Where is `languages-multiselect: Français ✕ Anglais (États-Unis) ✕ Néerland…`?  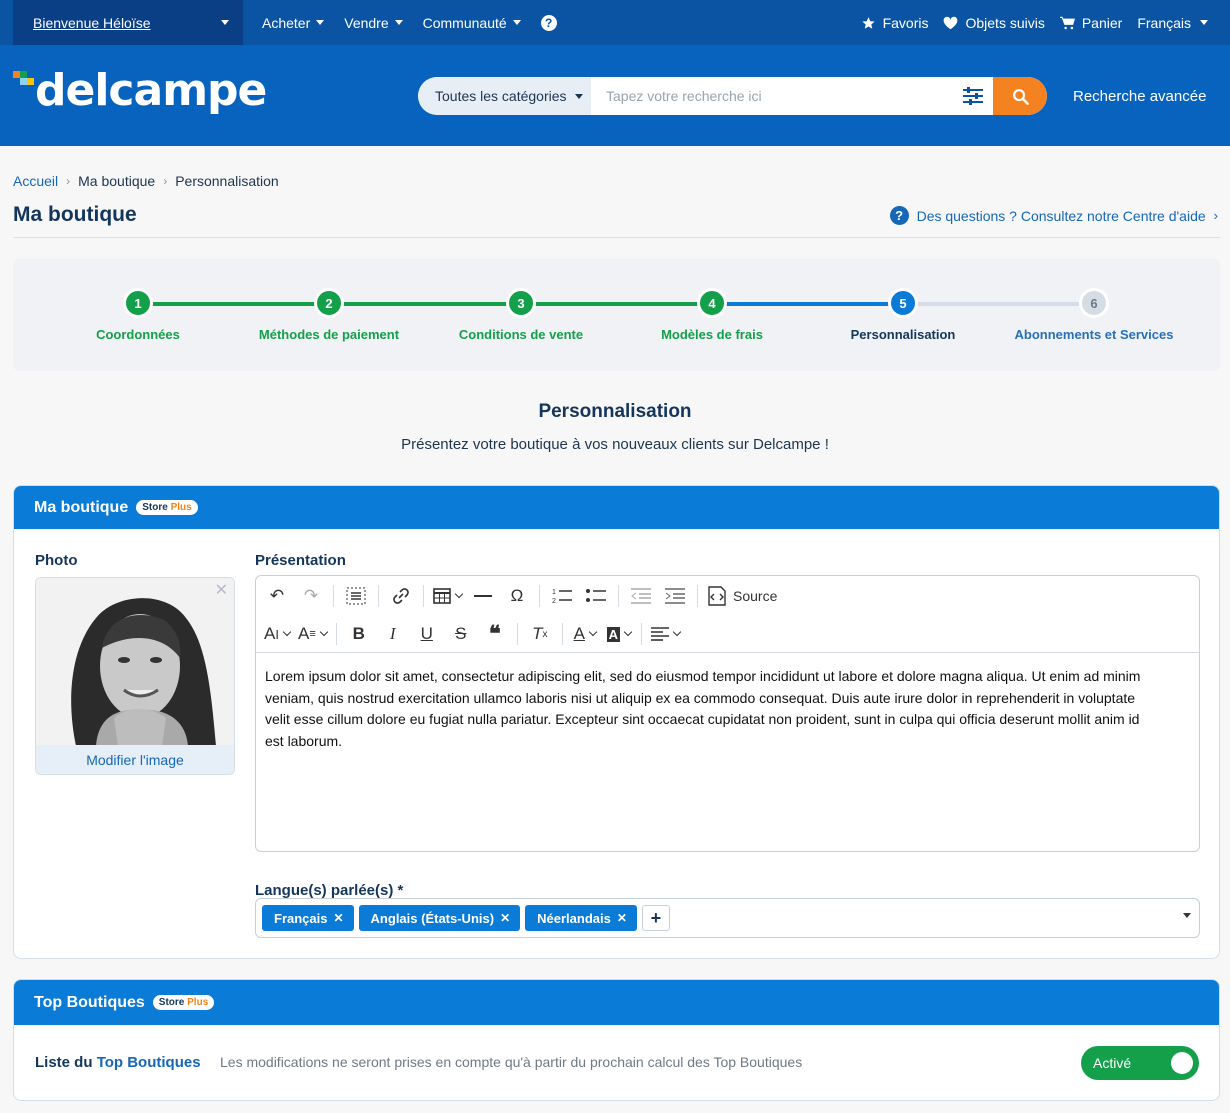 languages-multiselect: Français ✕ Anglais (États-Unis) ✕ Néerland… is located at coordinates (727, 918).